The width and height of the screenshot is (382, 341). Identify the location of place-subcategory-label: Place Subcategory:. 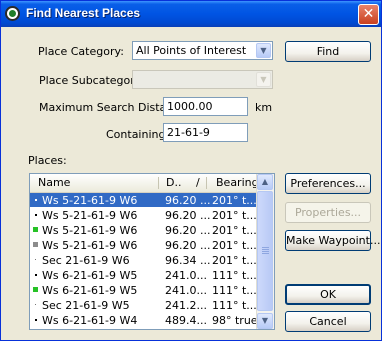
(92, 80).